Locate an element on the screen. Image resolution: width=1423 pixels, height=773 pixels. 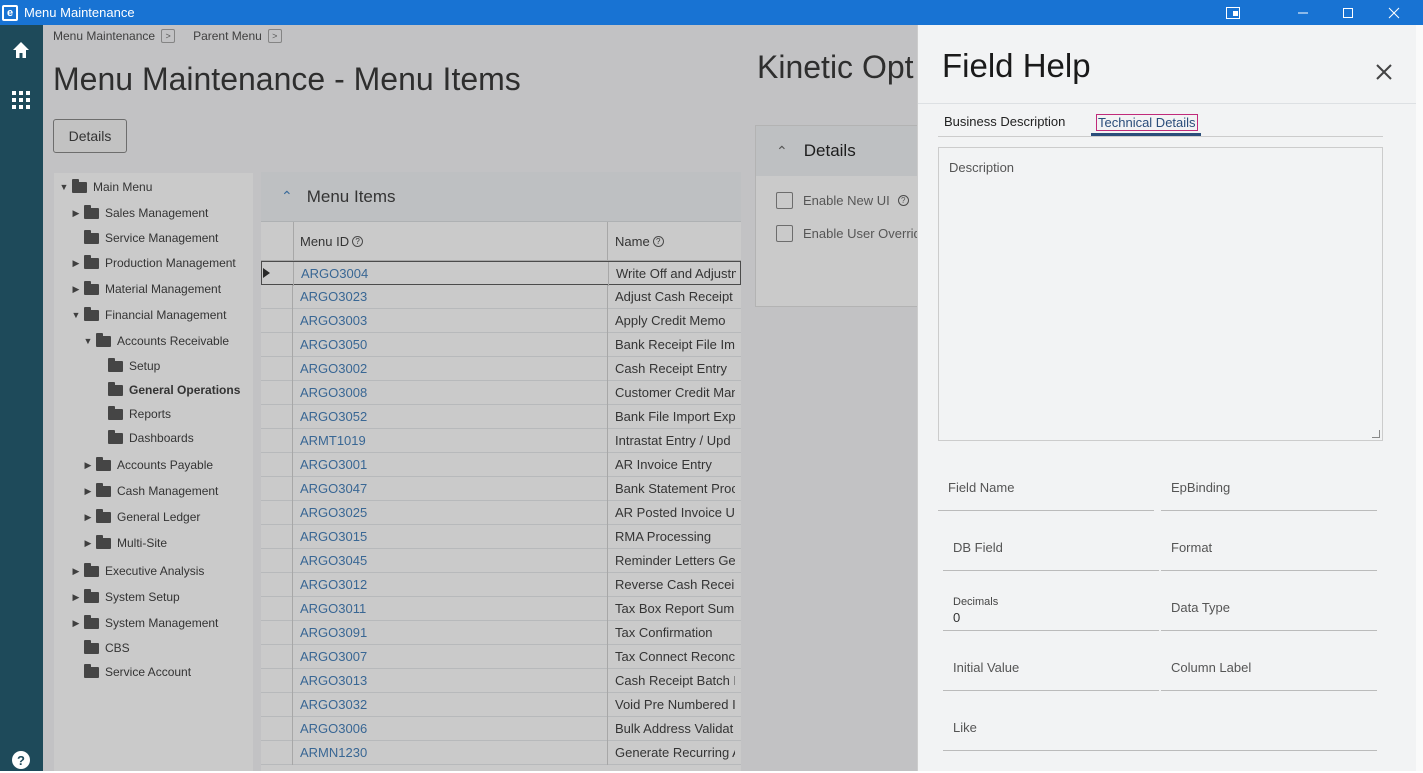
home-icon is located at coordinates (21, 50).